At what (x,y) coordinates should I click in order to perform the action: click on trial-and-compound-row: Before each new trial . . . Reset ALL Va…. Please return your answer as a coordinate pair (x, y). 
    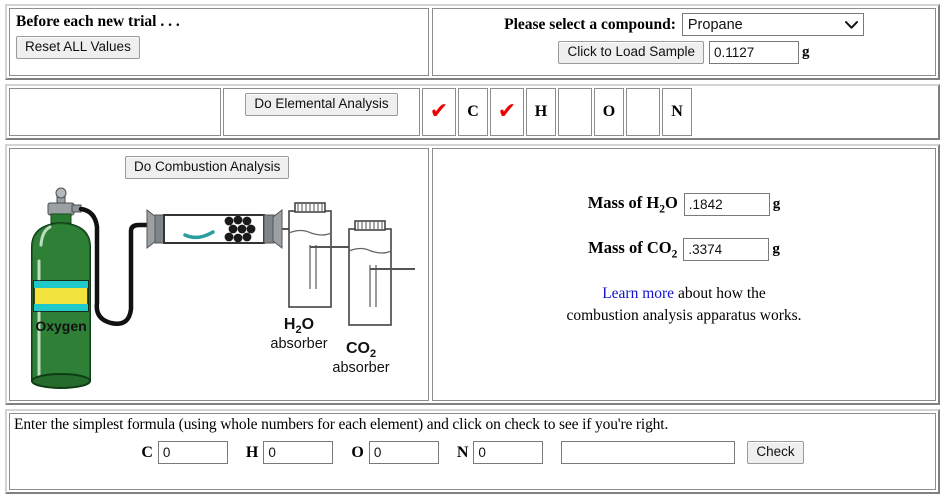
    Looking at the image, I should click on (472, 42).